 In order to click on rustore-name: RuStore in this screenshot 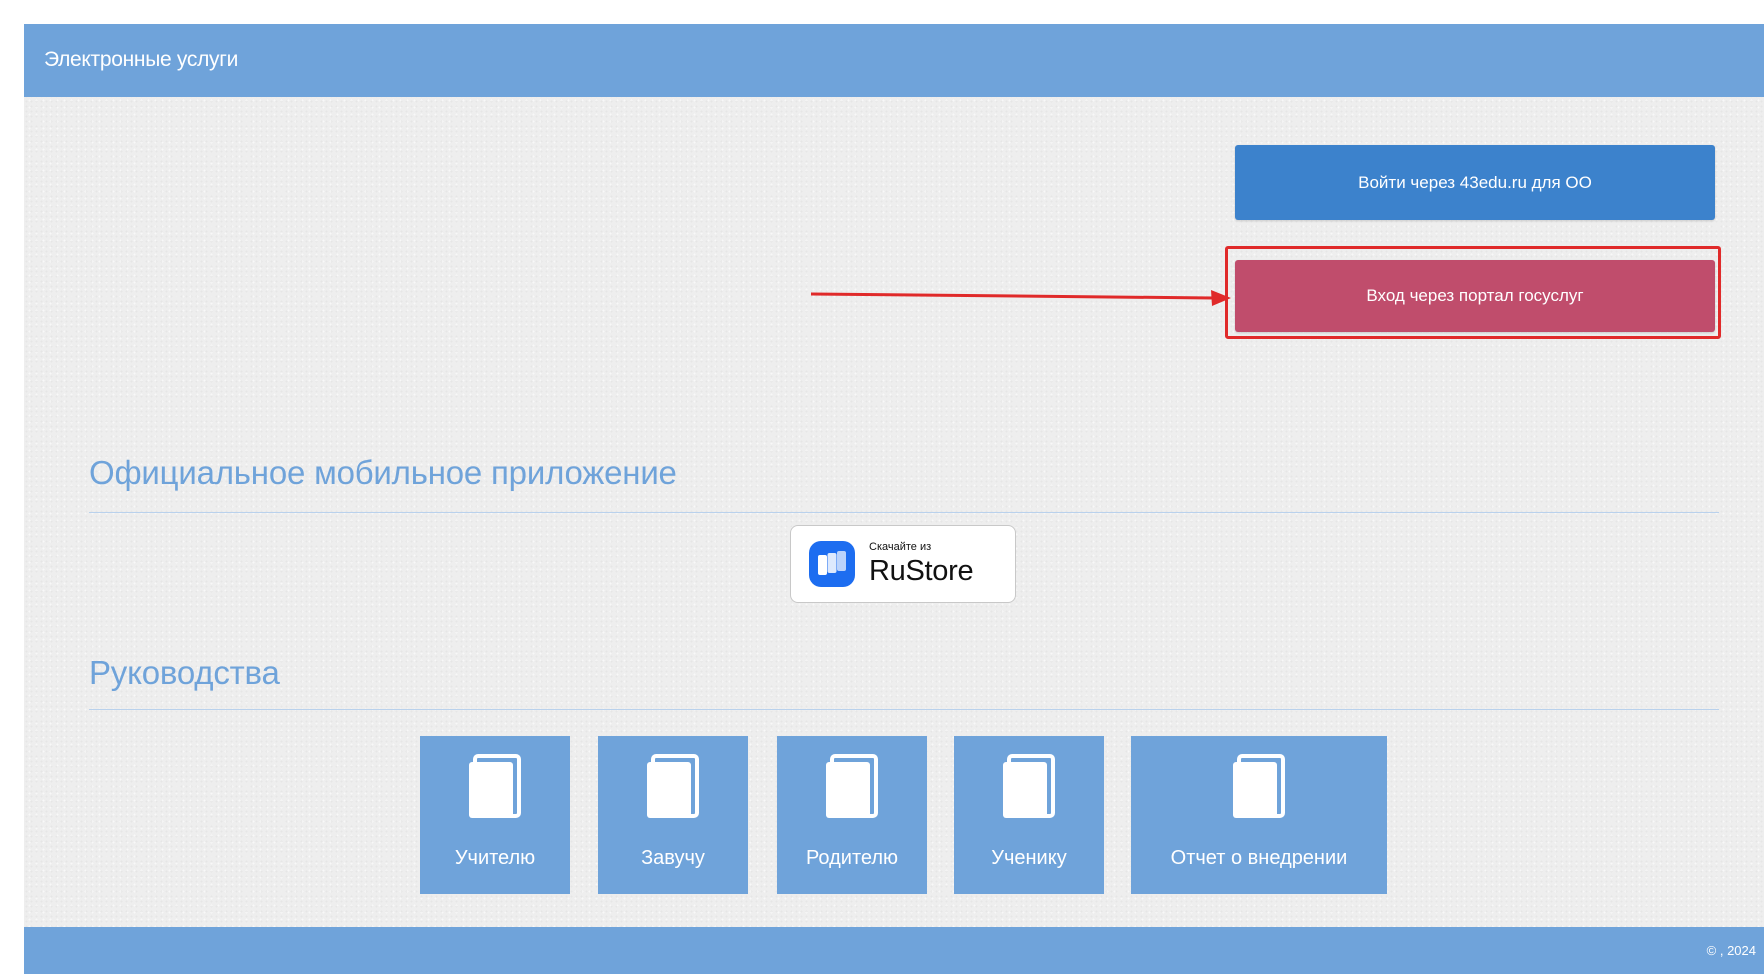, I will do `click(921, 571)`.